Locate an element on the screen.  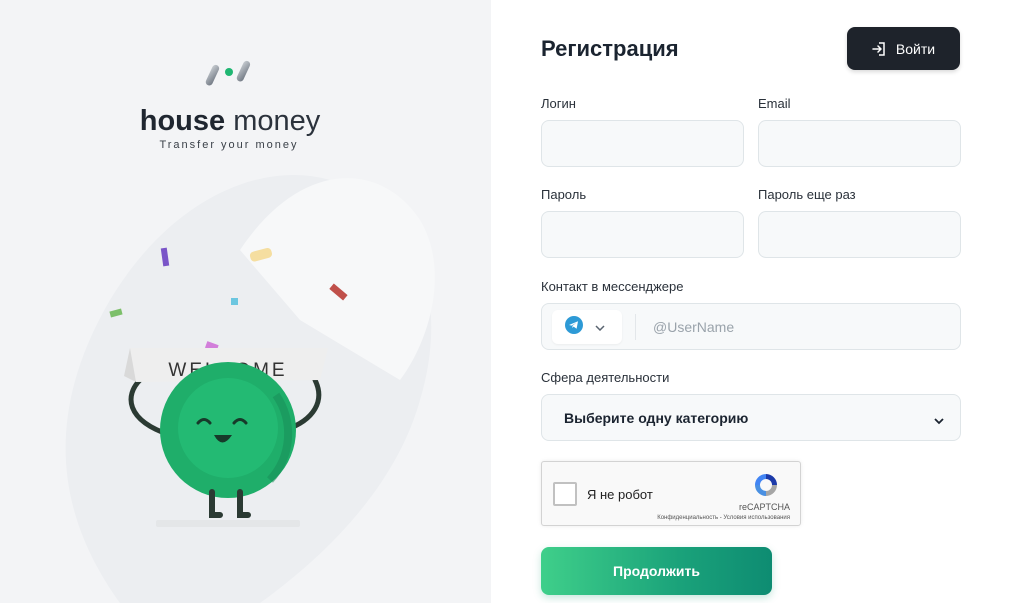
mascot-illustration: WELCOME is located at coordinates (228, 387).